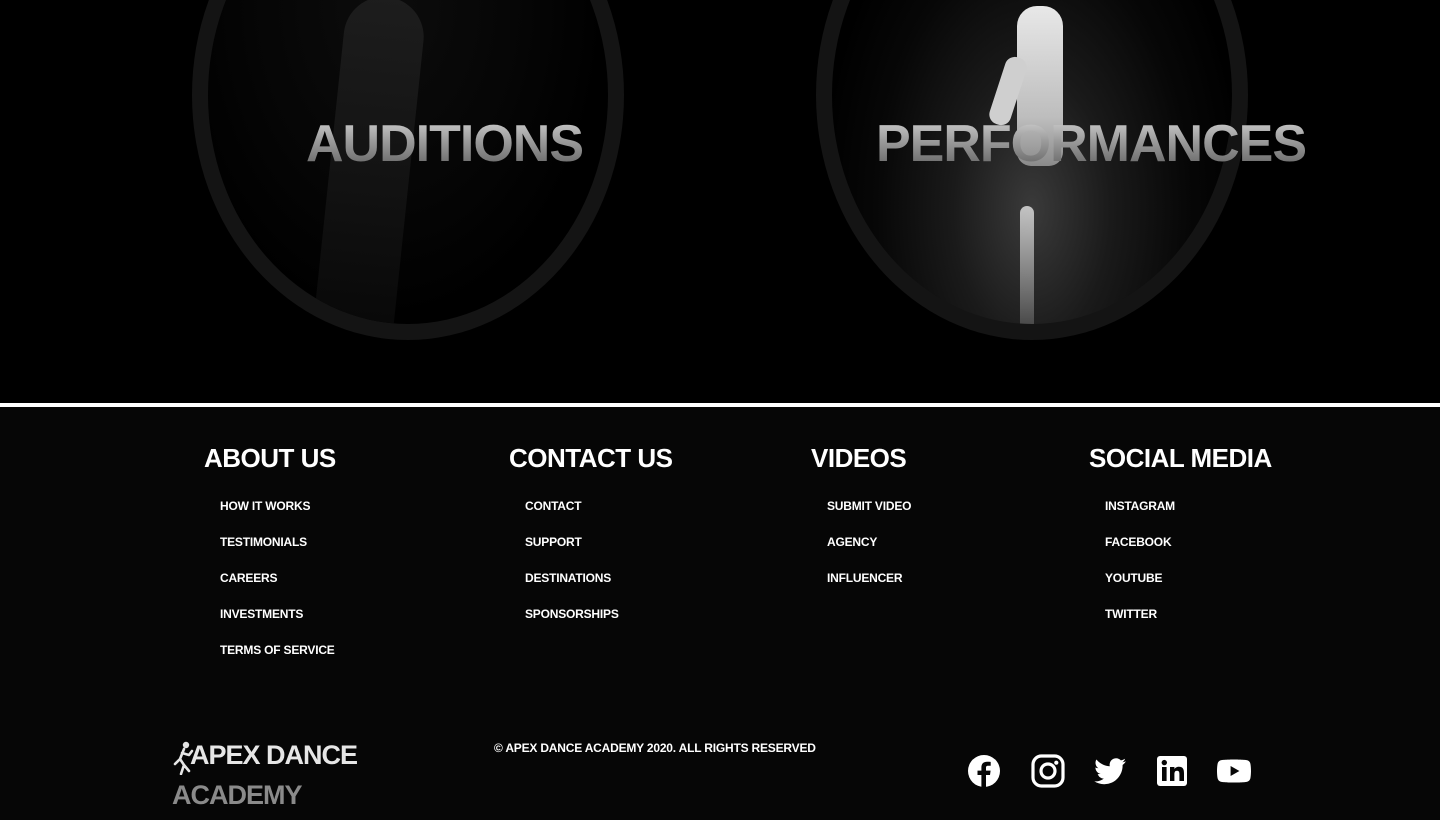  I want to click on link-testimonials: Testimonials, so click(263, 542).